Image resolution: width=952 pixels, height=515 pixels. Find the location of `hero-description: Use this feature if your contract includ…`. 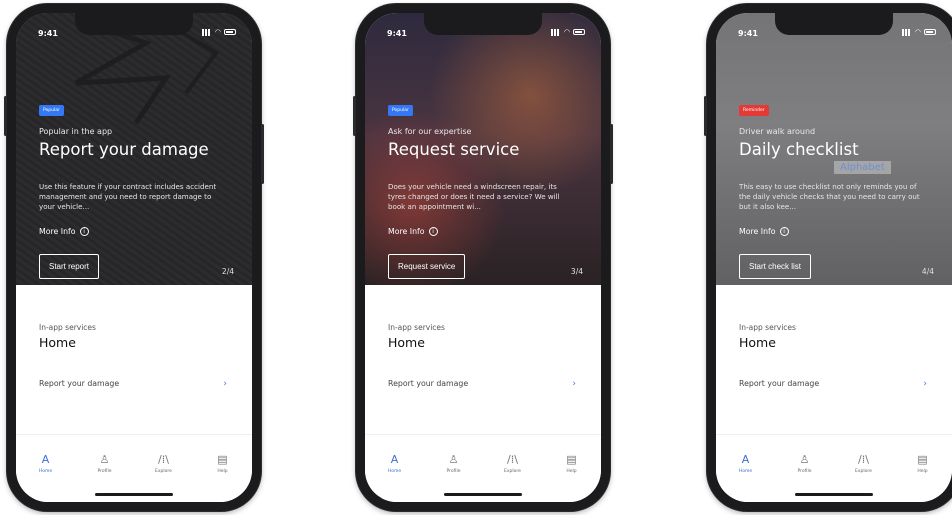

hero-description: Use this feature if your contract includ… is located at coordinates (128, 196).